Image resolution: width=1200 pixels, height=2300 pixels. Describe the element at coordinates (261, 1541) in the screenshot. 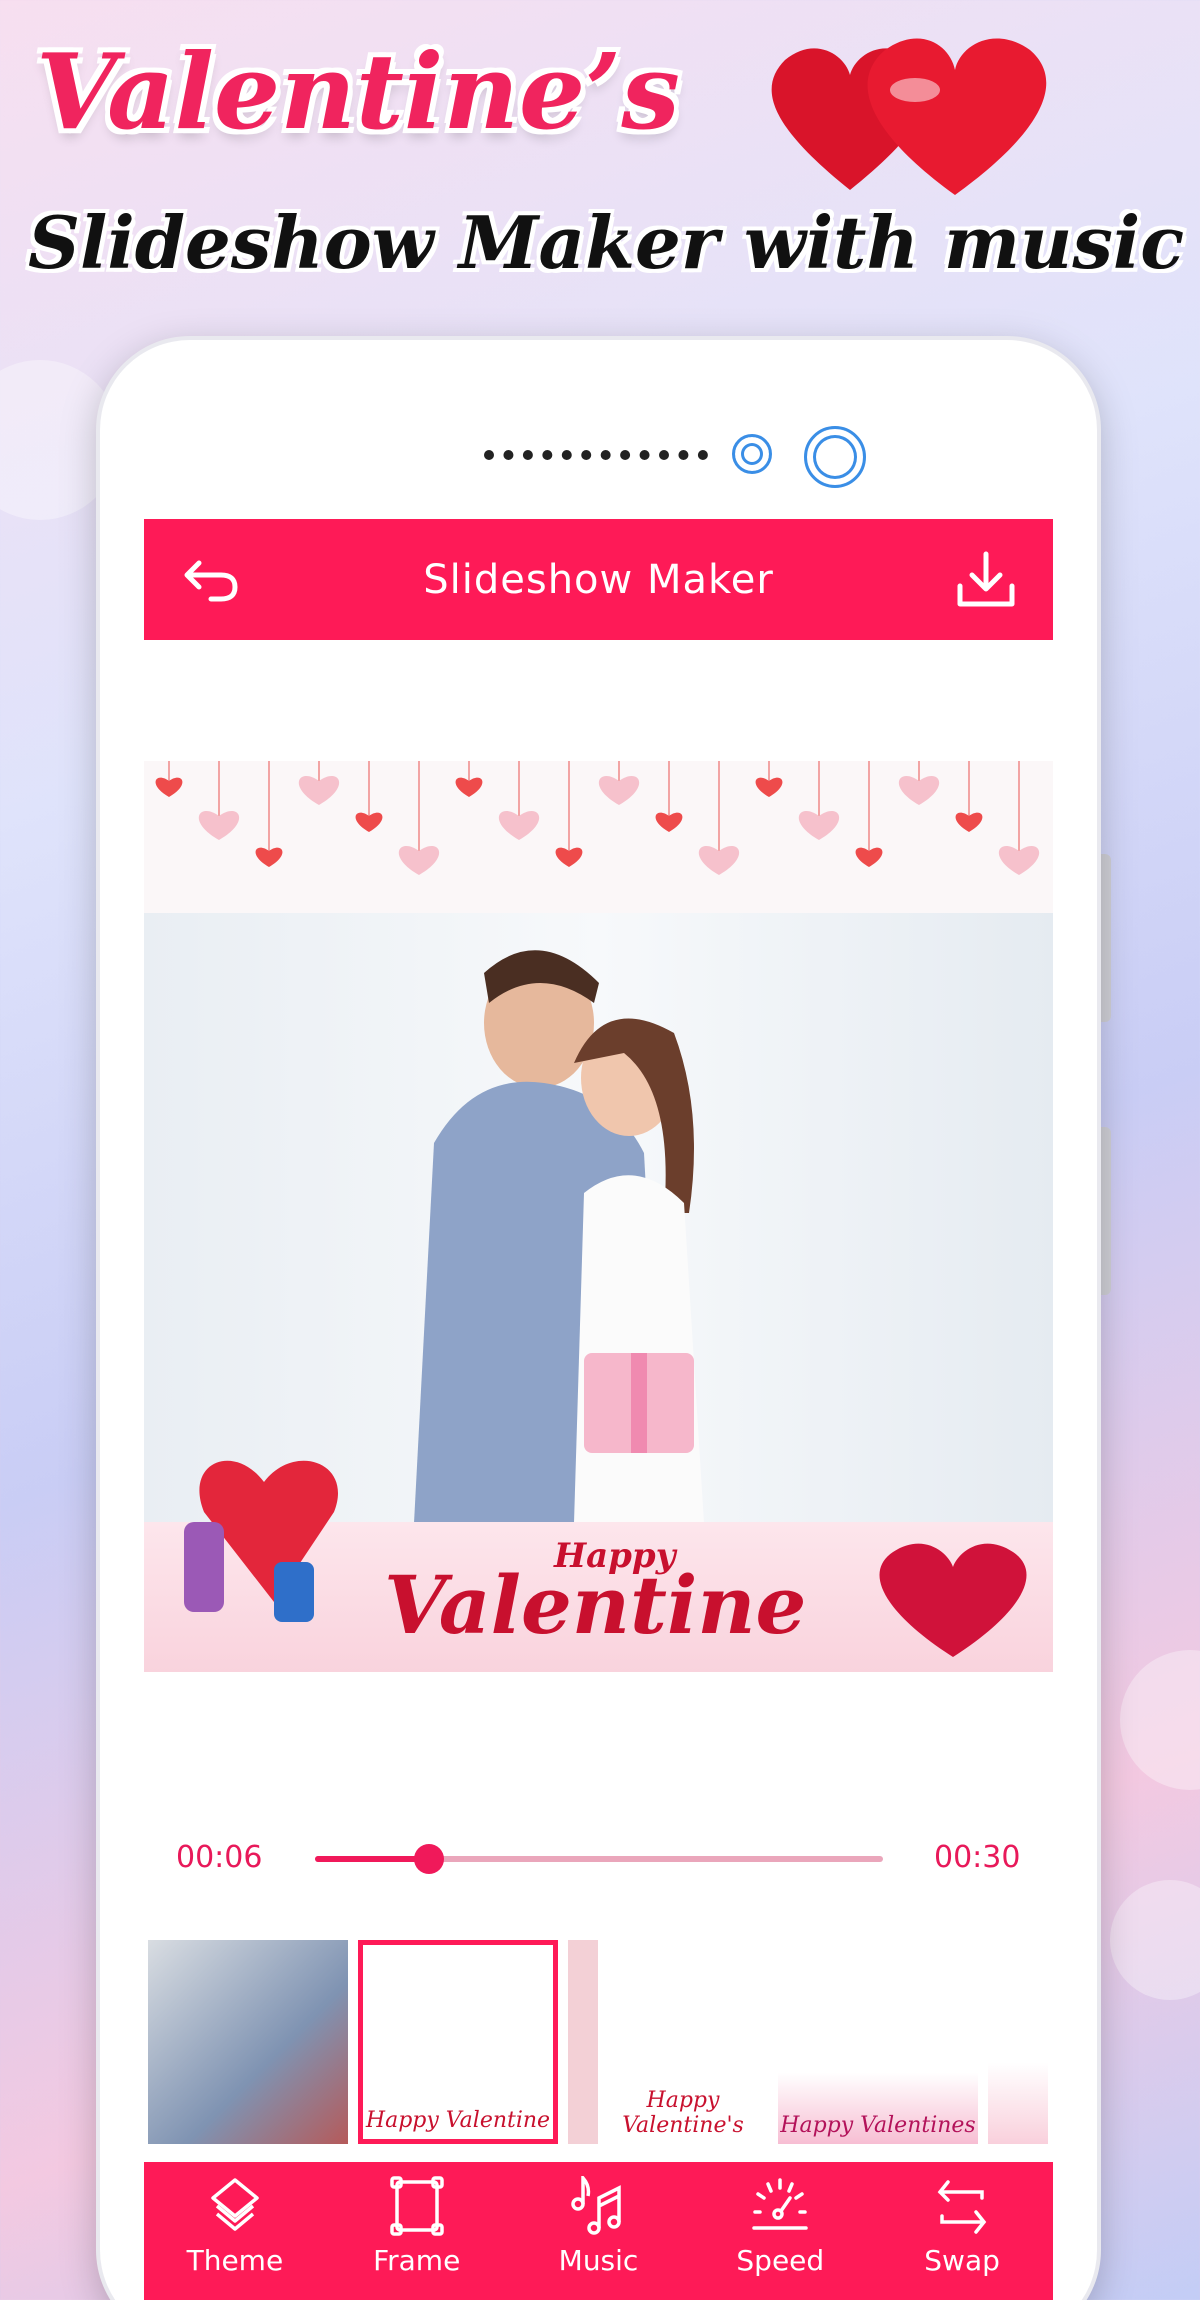

I see `cartoon-couple-icon` at that location.